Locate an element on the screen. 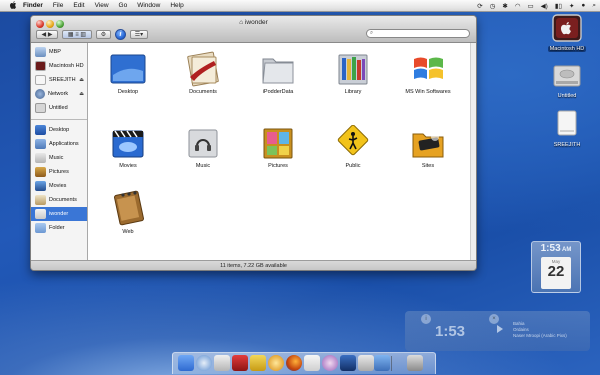 The image size is (600, 375). sidebar-item-pictures: Pictures is located at coordinates (59, 172).